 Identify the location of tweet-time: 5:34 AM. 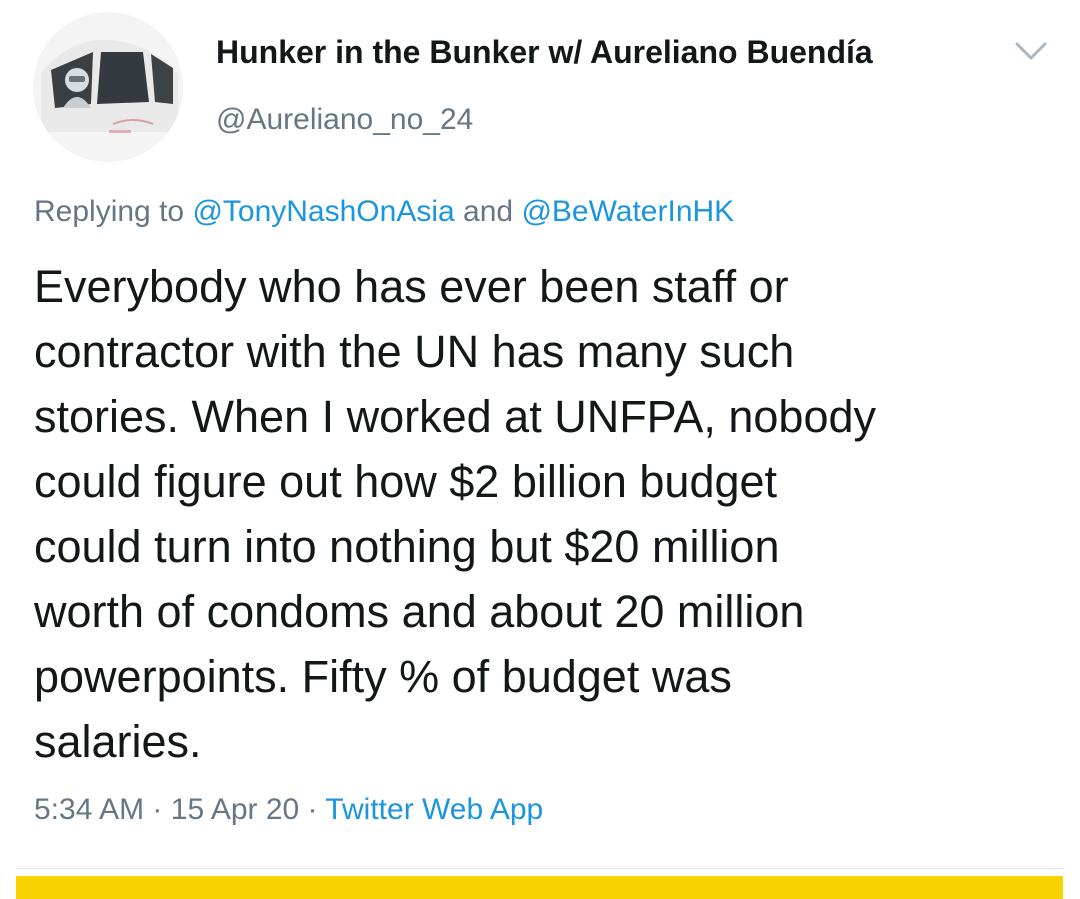
(89, 809).